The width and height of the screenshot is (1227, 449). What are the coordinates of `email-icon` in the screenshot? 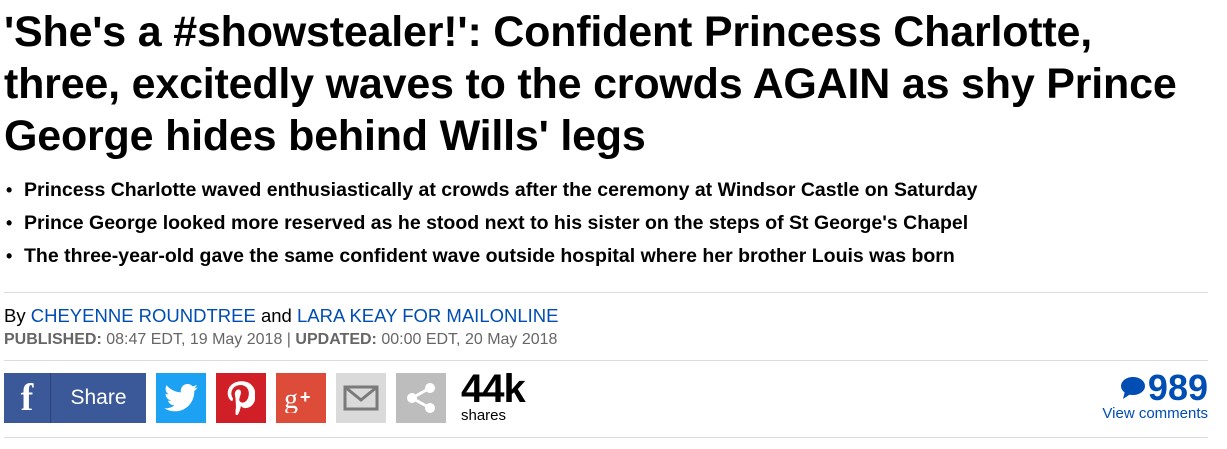 It's located at (361, 398).